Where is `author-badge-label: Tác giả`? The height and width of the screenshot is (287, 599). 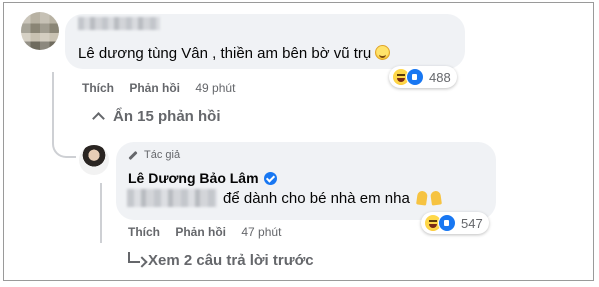 author-badge-label: Tác giả is located at coordinates (162, 155).